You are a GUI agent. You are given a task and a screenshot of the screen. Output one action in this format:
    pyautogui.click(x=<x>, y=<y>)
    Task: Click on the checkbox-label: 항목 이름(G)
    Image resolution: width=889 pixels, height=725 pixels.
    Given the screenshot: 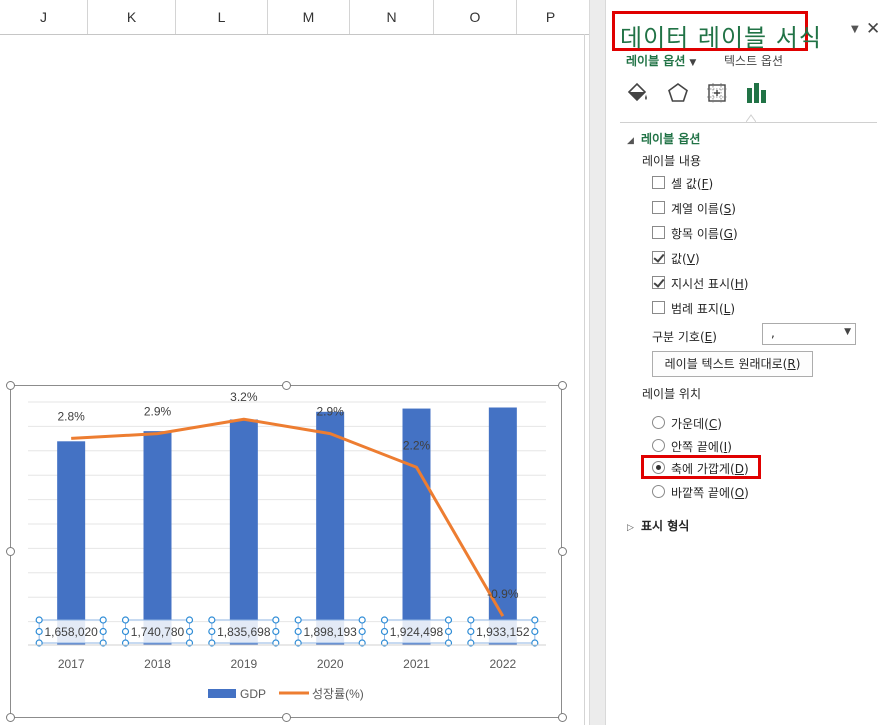 What is the action you would take?
    pyautogui.click(x=704, y=234)
    